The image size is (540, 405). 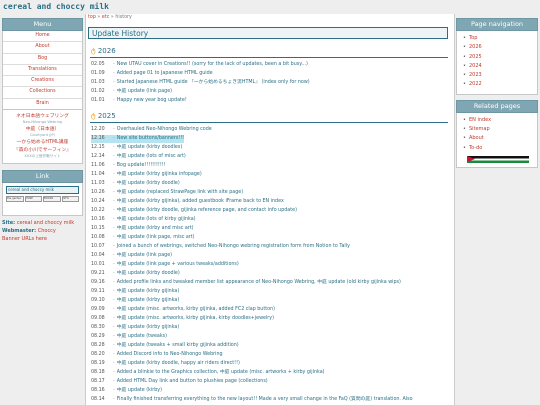 What do you see at coordinates (141, 165) in the screenshot?
I see `entry-text: Bog update!!!!!!!!!!!` at bounding box center [141, 165].